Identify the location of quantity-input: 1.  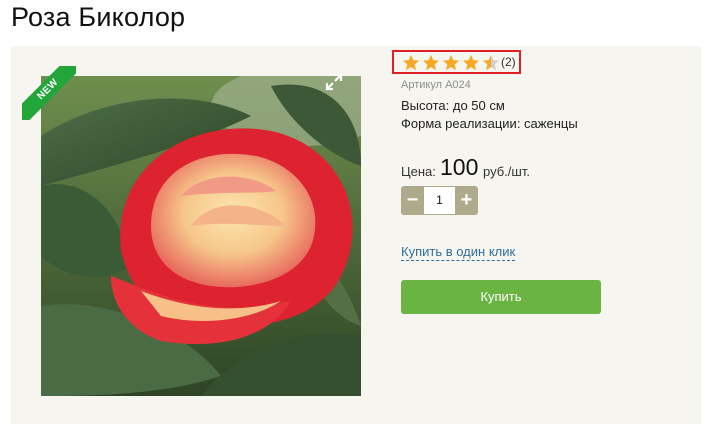
(439, 200).